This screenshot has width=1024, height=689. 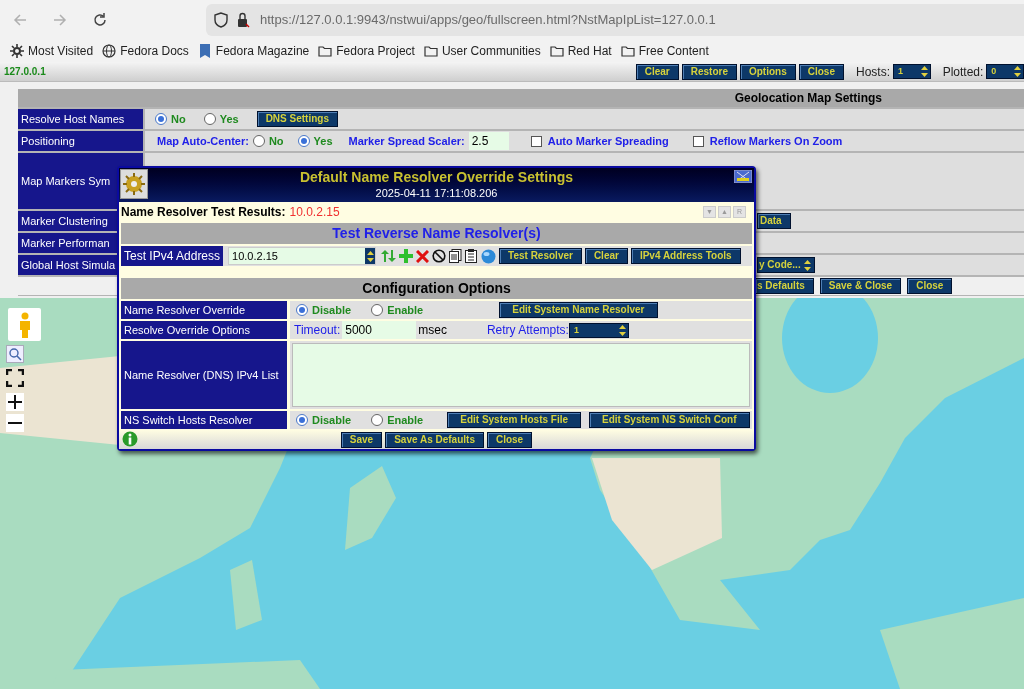 What do you see at coordinates (589, 51) in the screenshot?
I see `bookmark-link: Red Hat` at bounding box center [589, 51].